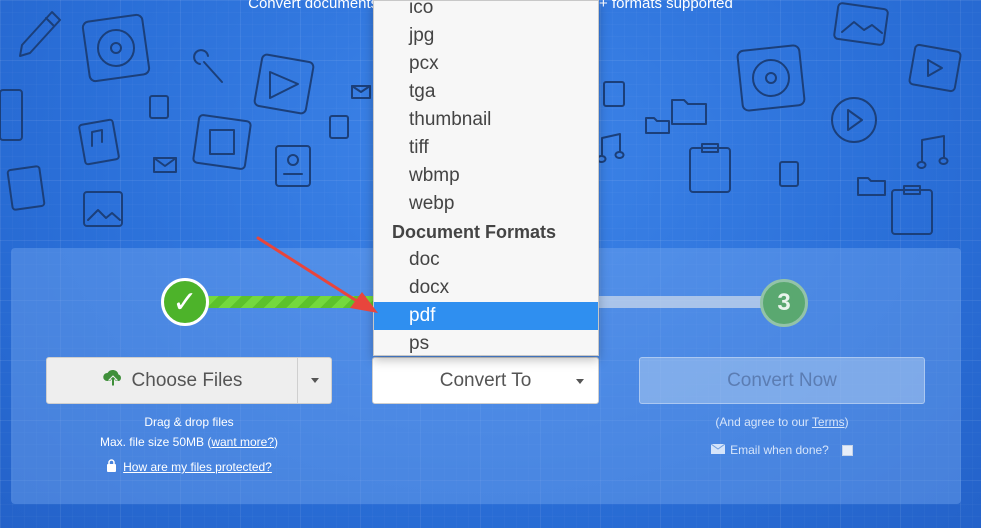  What do you see at coordinates (828, 422) in the screenshot?
I see `terms-link: Terms` at bounding box center [828, 422].